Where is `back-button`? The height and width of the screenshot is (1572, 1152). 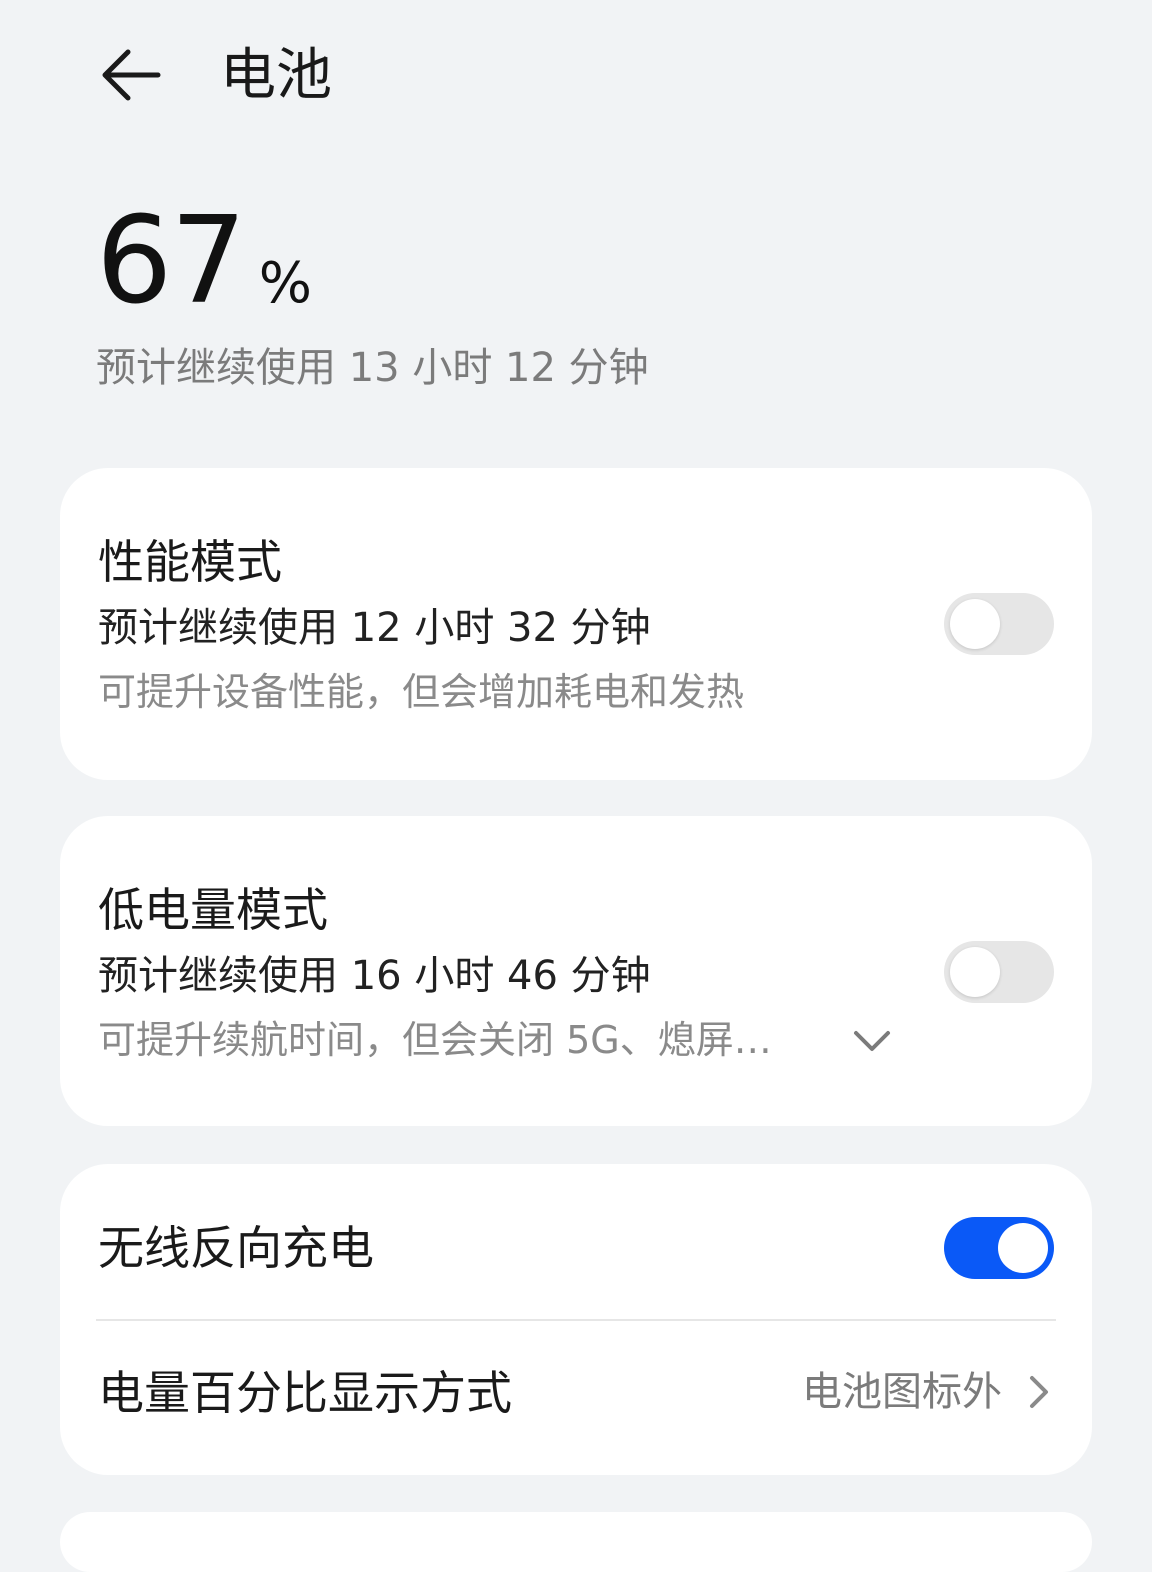
back-button is located at coordinates (132, 75).